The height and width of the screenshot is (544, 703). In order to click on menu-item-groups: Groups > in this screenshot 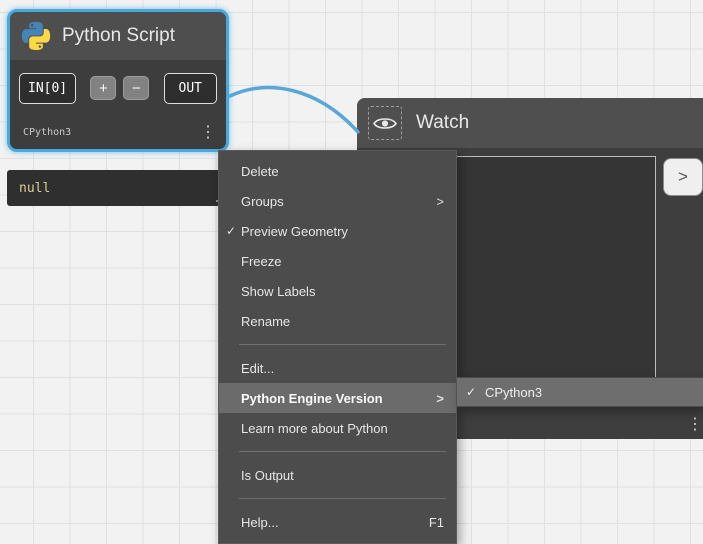, I will do `click(337, 201)`.